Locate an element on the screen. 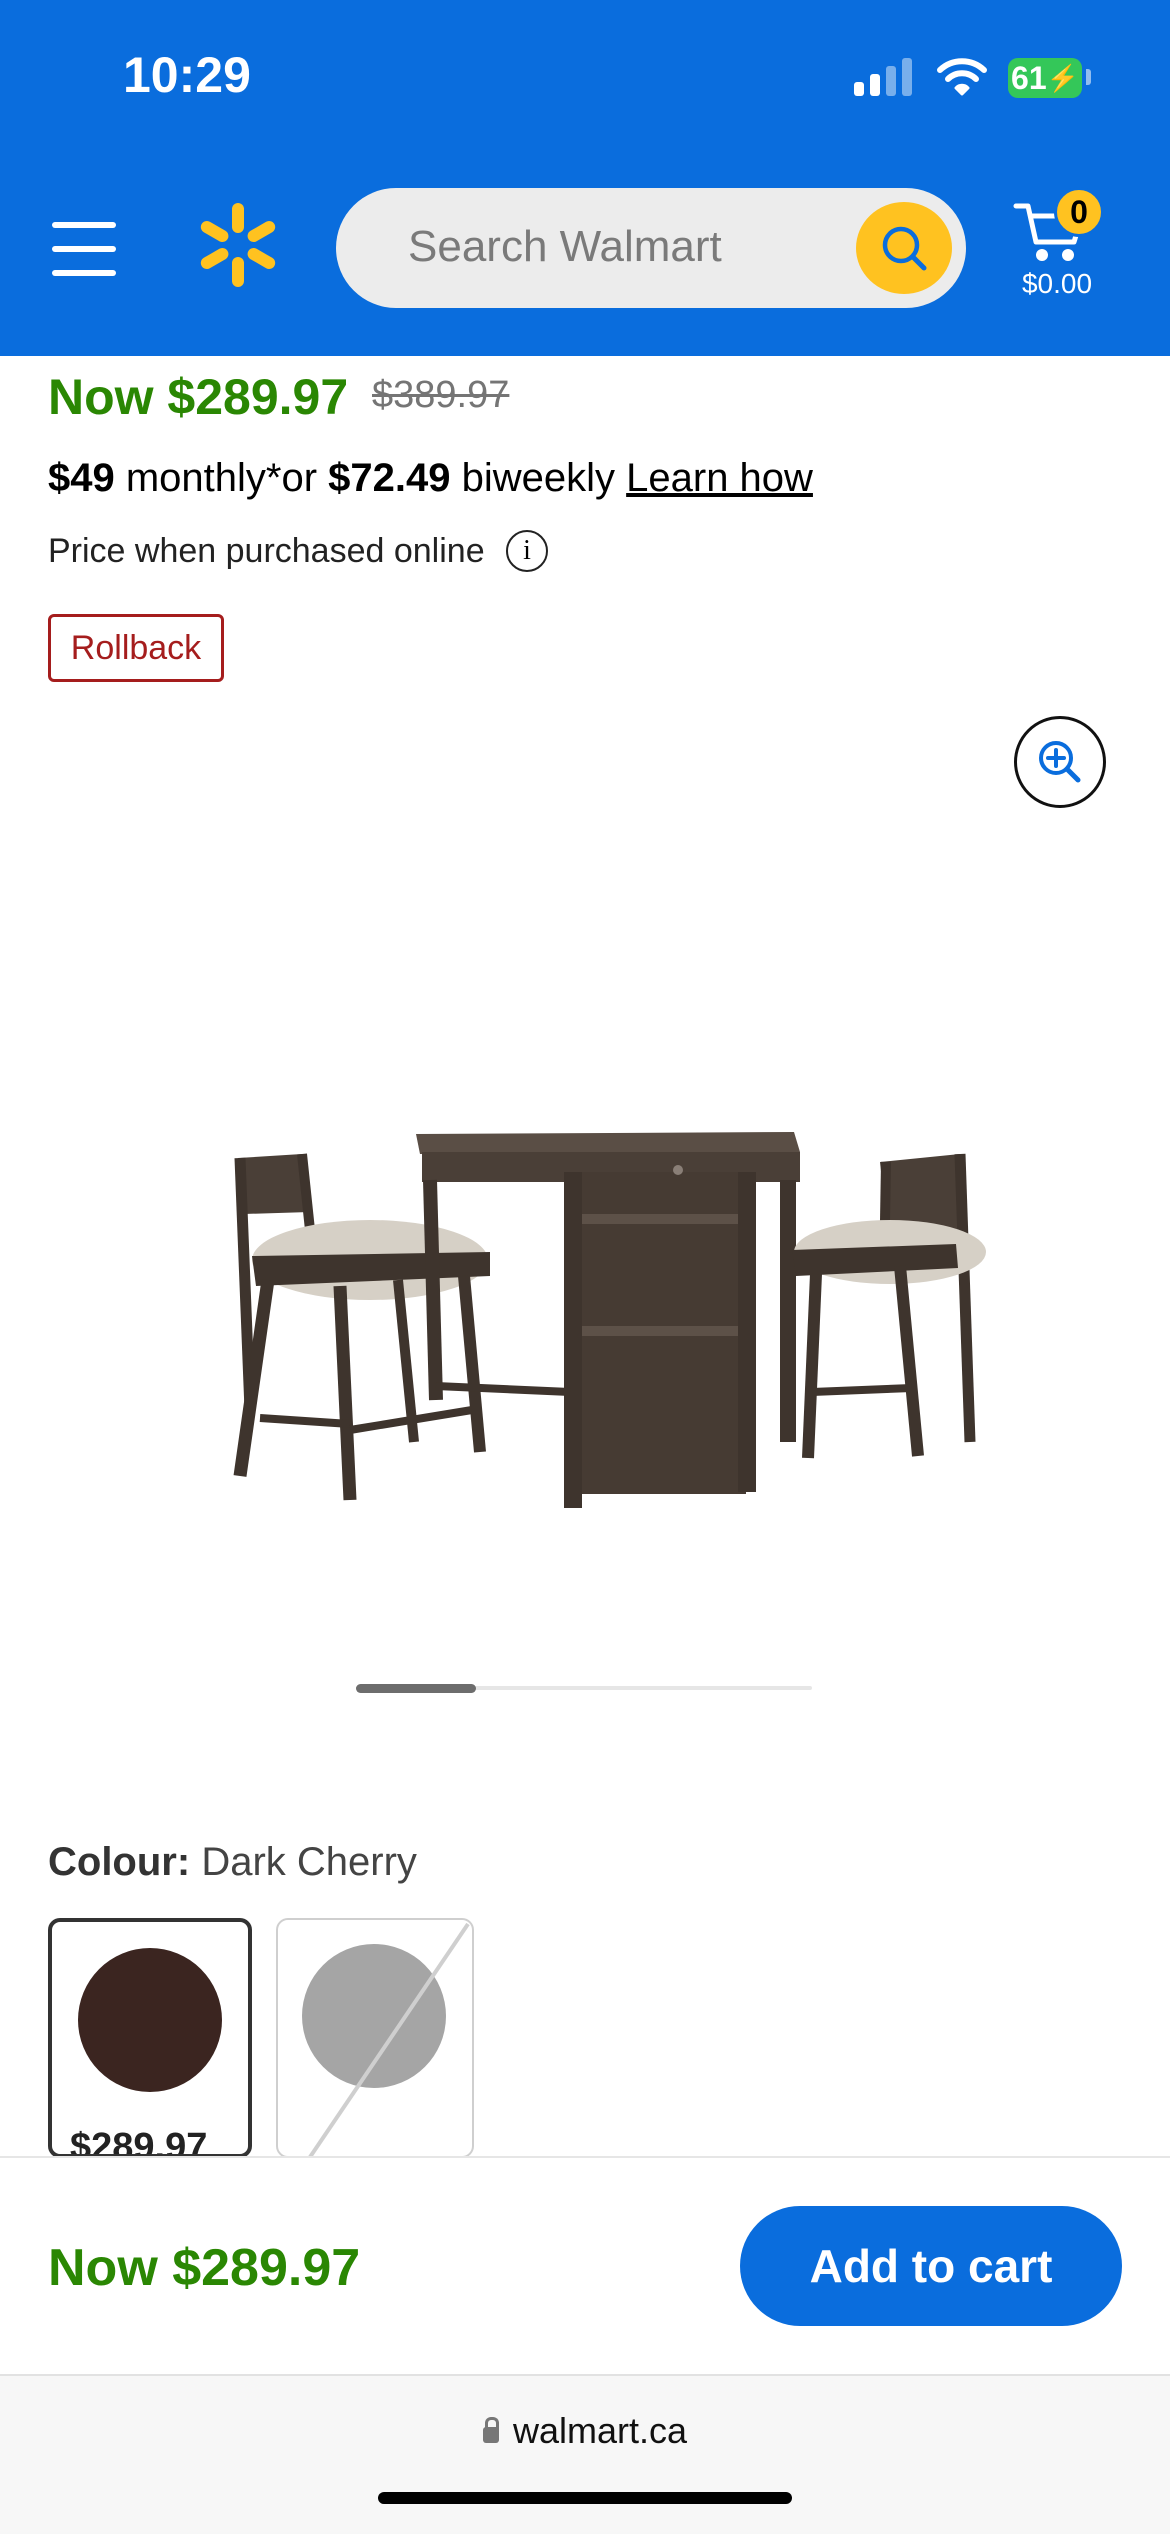 Image resolution: width=1170 pixels, height=2534 pixels. info-icon: i is located at coordinates (527, 551).